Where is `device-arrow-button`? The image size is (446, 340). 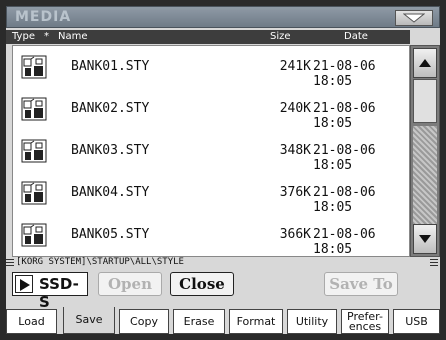
device-arrow-button is located at coordinates (24, 284).